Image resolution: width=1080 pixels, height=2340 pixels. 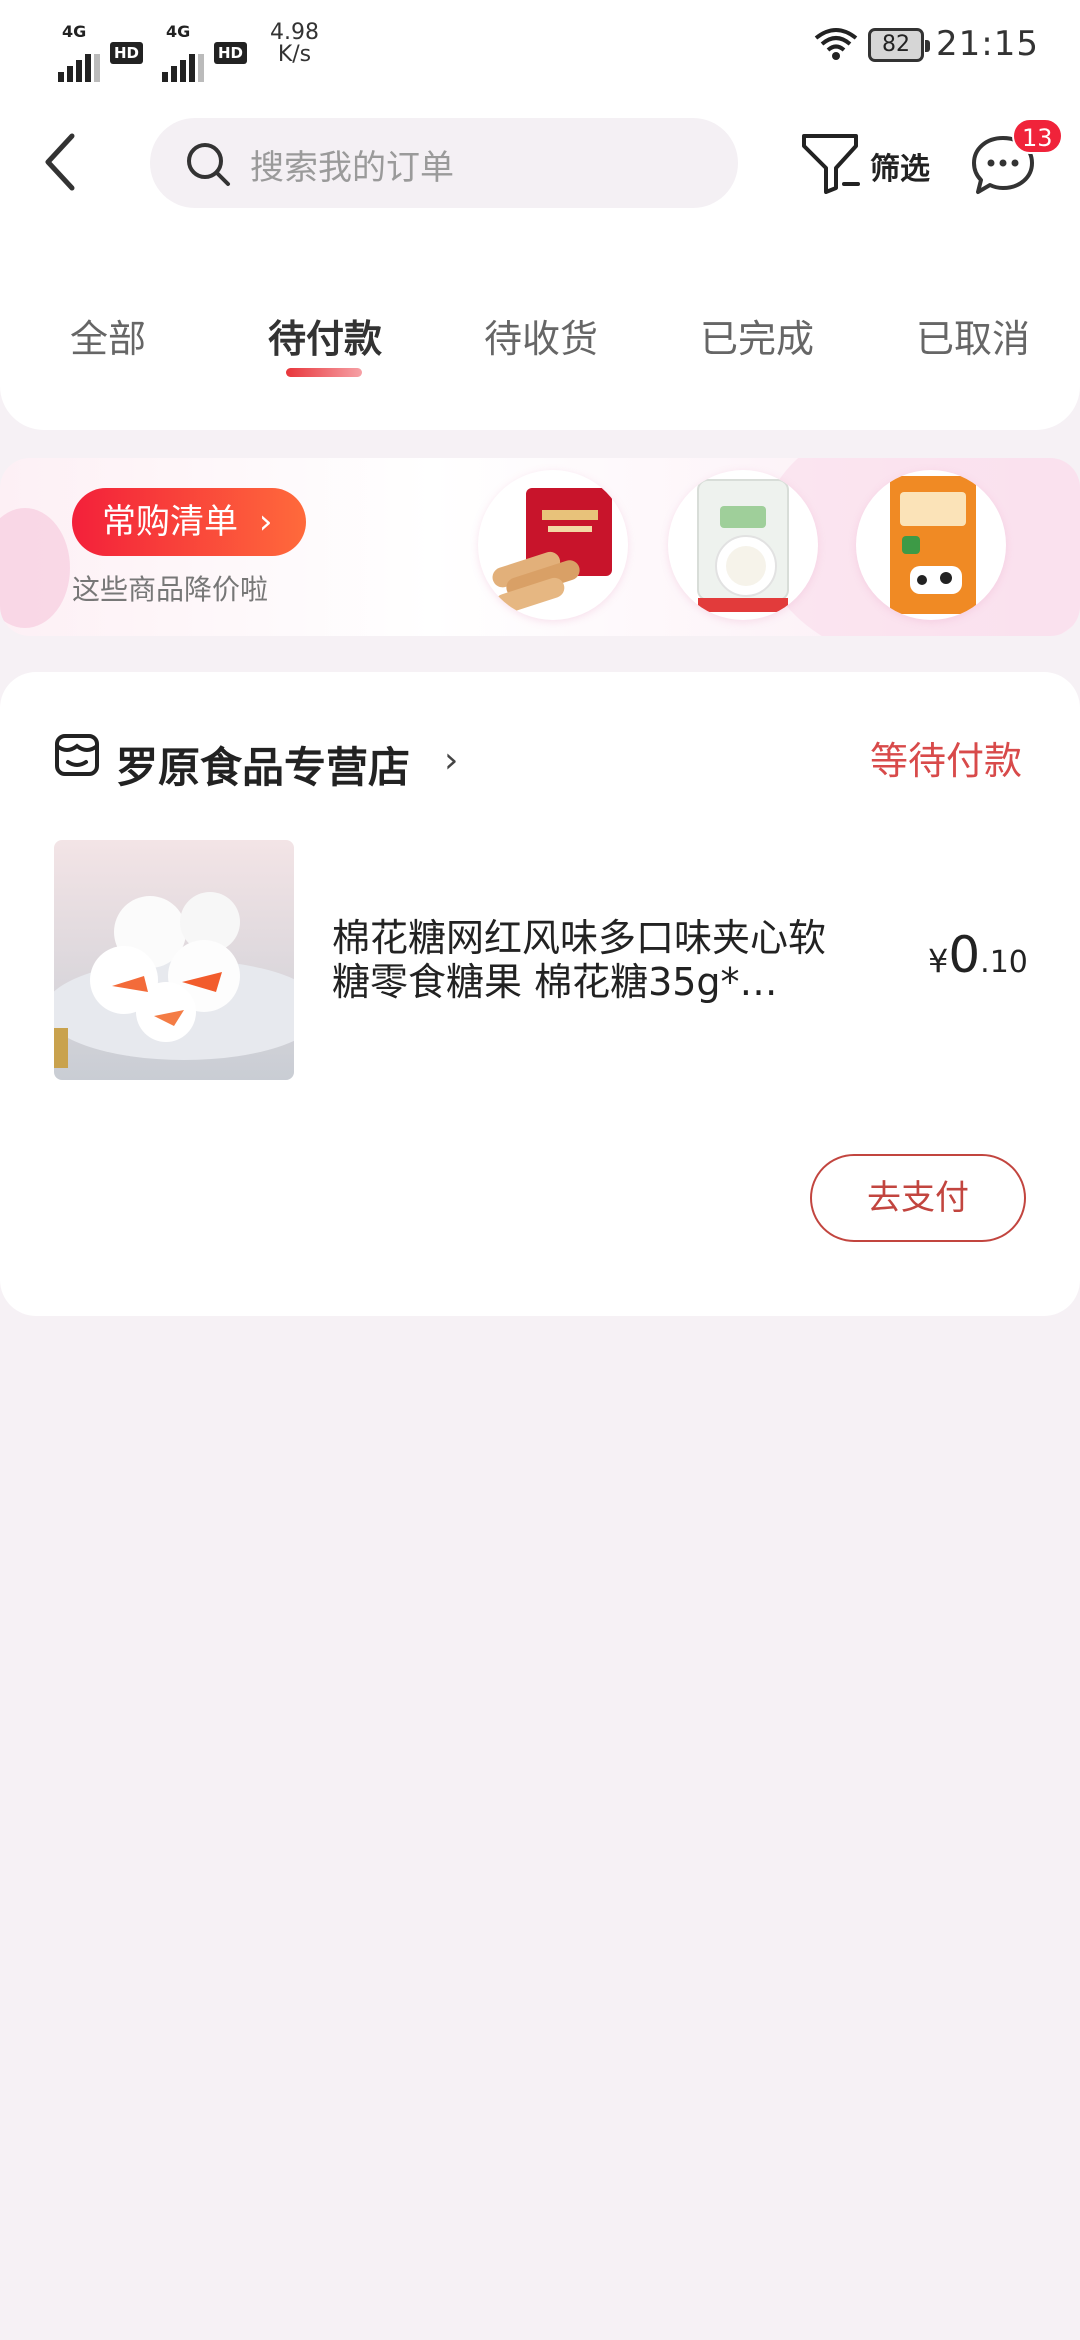 What do you see at coordinates (231, 53) in the screenshot?
I see `hd-badge-2: HD` at bounding box center [231, 53].